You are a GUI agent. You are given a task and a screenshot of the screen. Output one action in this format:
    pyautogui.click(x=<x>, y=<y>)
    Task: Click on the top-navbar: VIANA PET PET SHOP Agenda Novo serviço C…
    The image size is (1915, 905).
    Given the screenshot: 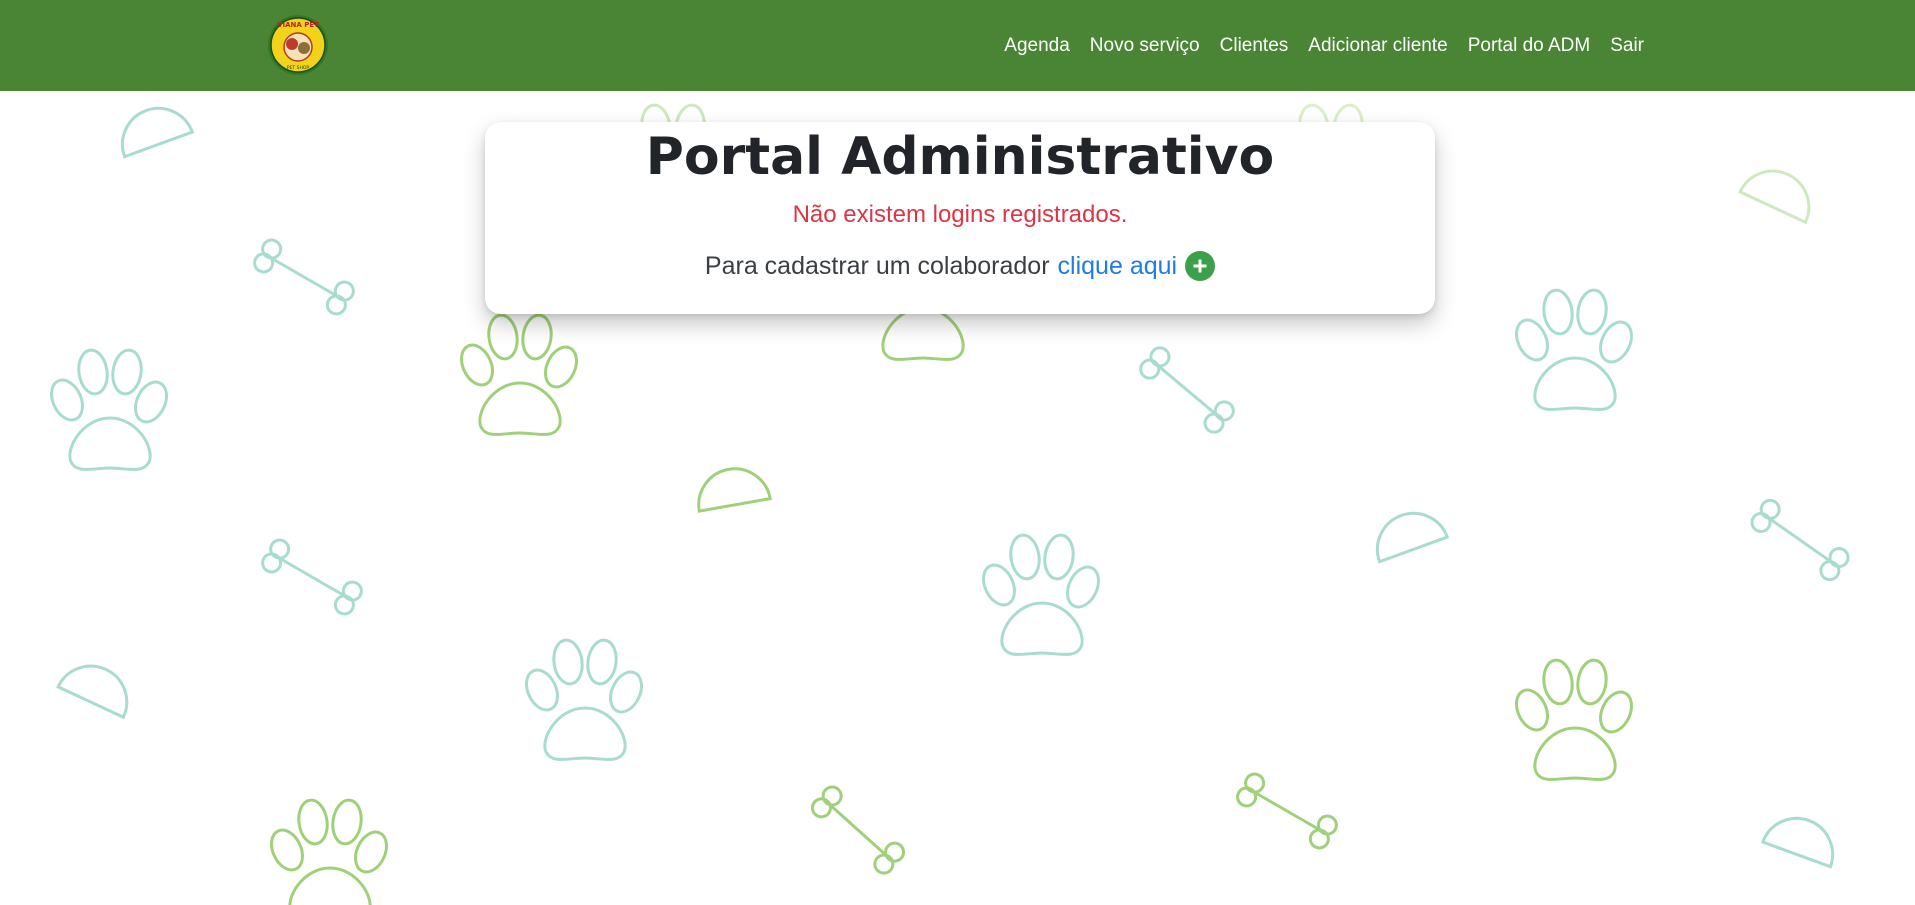 What is the action you would take?
    pyautogui.click(x=957, y=45)
    